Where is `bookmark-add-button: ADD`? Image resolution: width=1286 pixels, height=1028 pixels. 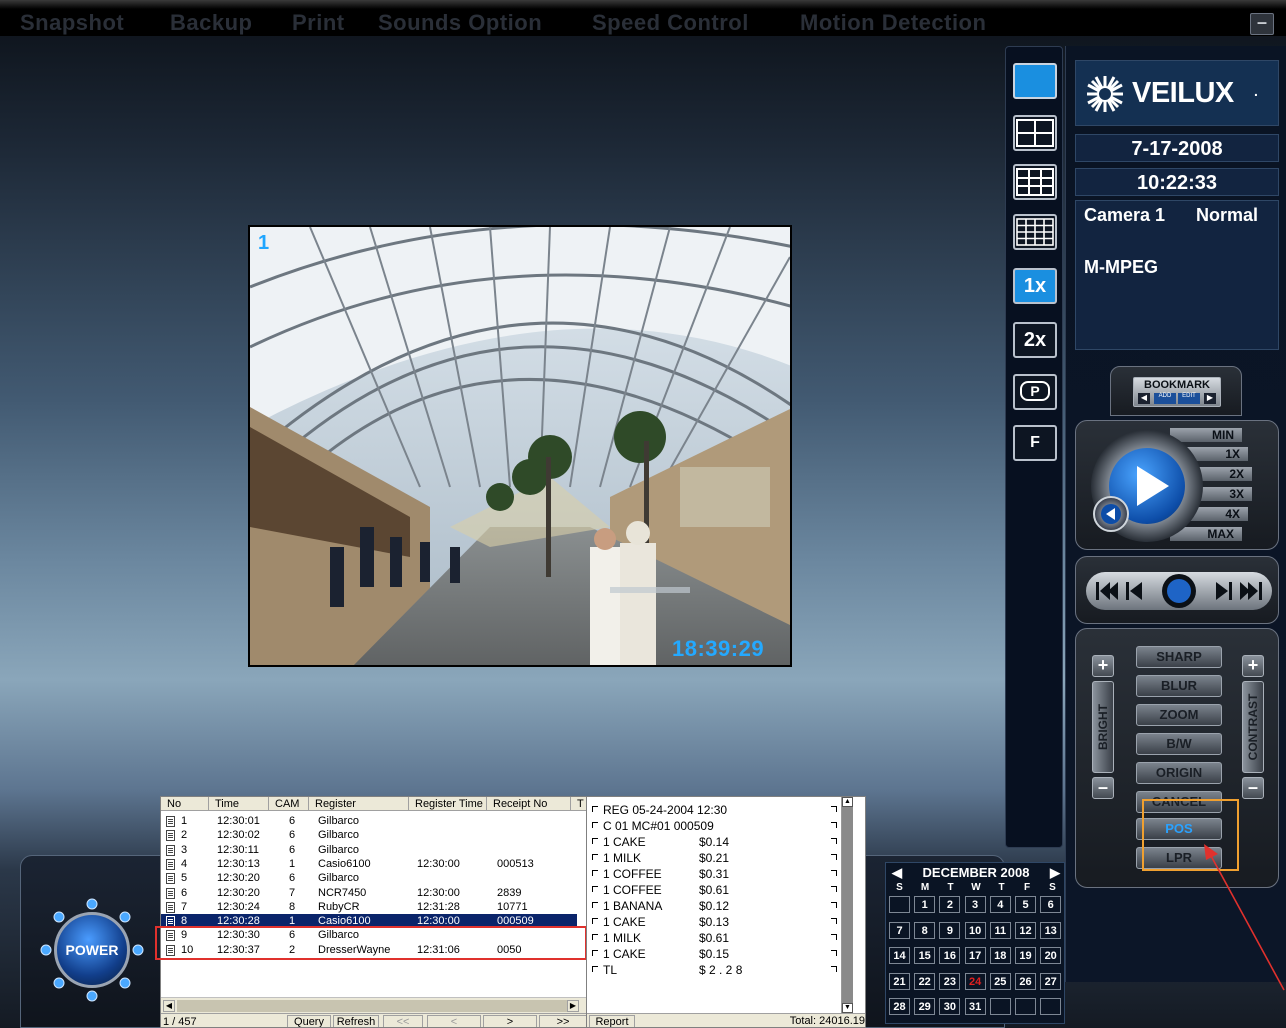 bookmark-add-button: ADD is located at coordinates (1165, 398).